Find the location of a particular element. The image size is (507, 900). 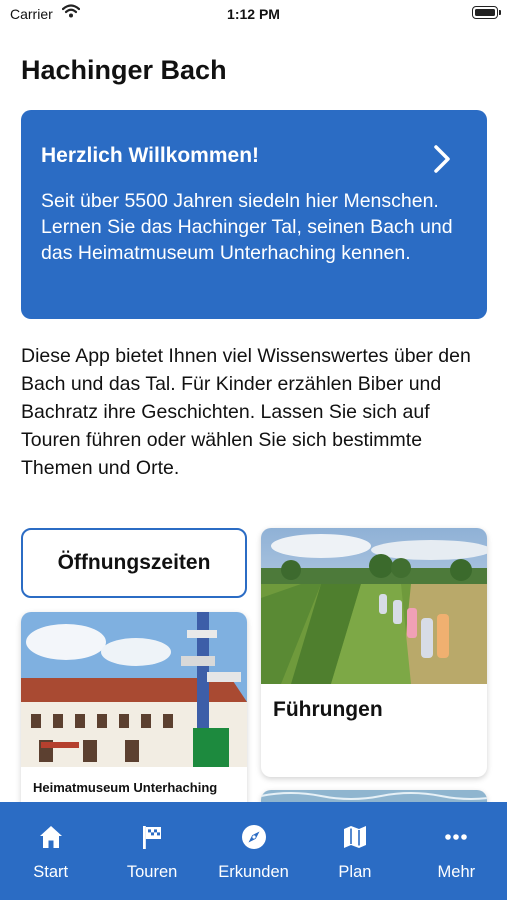

tab-touren-label: Touren is located at coordinates (152, 872).